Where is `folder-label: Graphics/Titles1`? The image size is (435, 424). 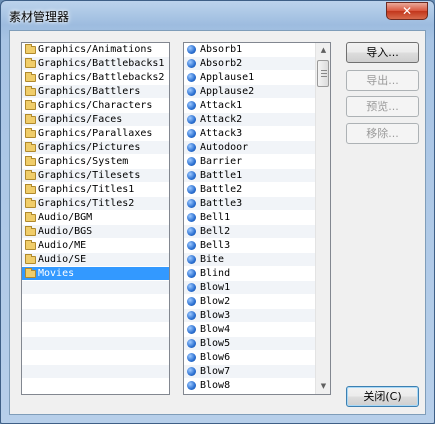 folder-label: Graphics/Titles1 is located at coordinates (86, 189).